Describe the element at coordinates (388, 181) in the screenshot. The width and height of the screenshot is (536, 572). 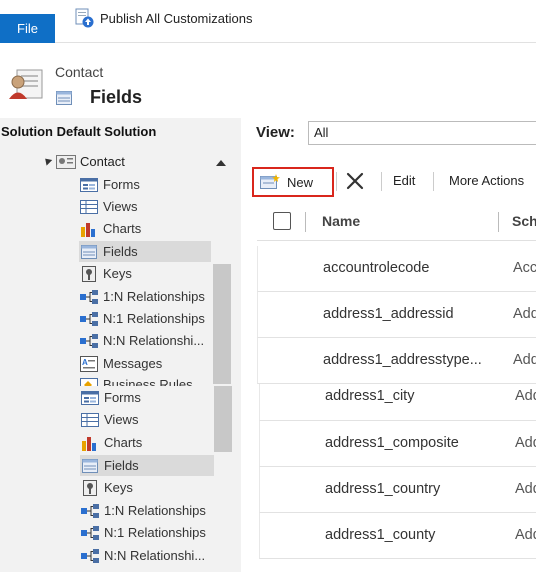
I see `grid-toolbar: New Edit More Actions` at that location.